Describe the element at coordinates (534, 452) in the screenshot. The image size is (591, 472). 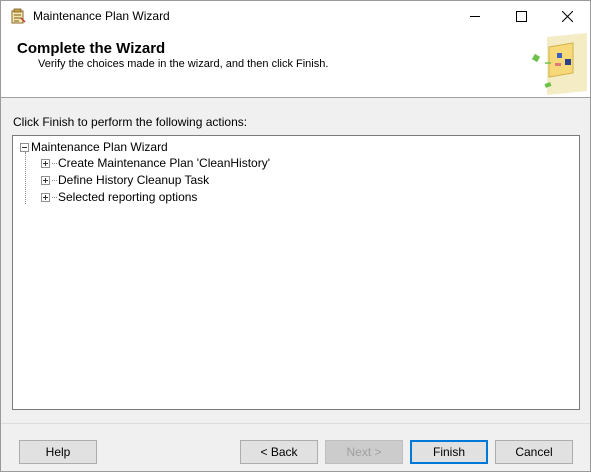
I see `cancel-button: Cancel` at that location.